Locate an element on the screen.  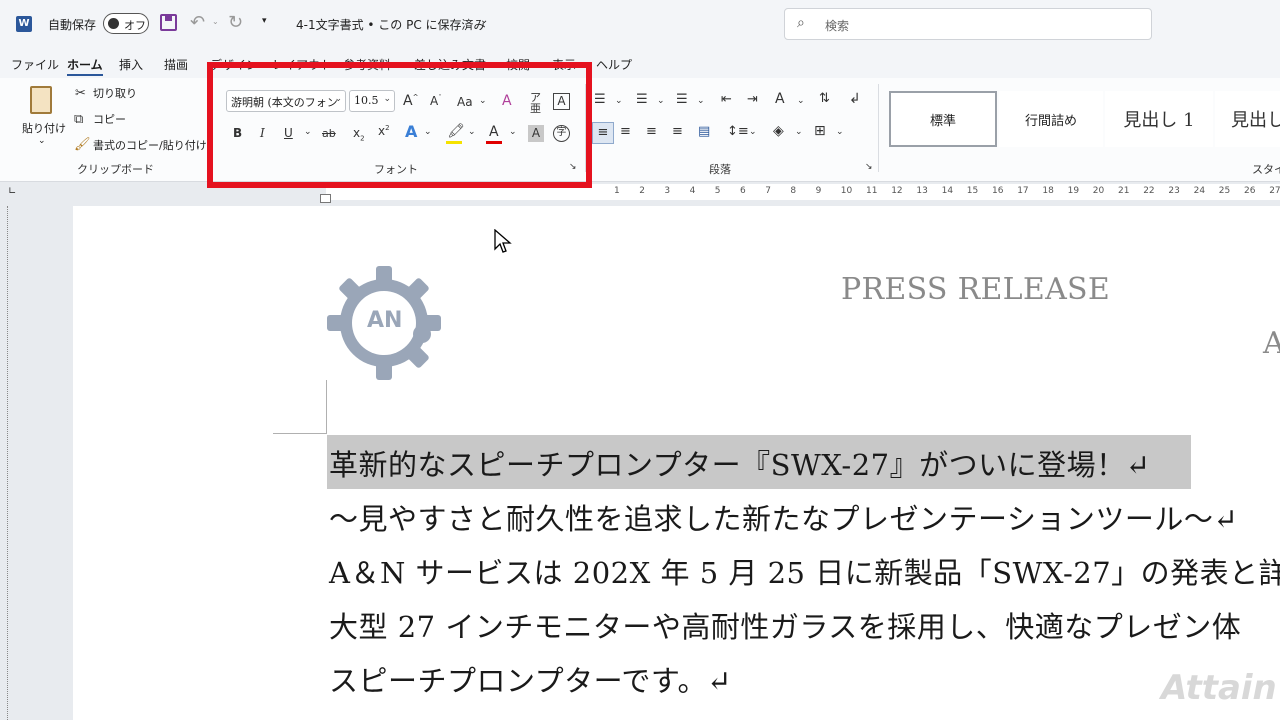
ruler-number: 15 is located at coordinates (972, 191).